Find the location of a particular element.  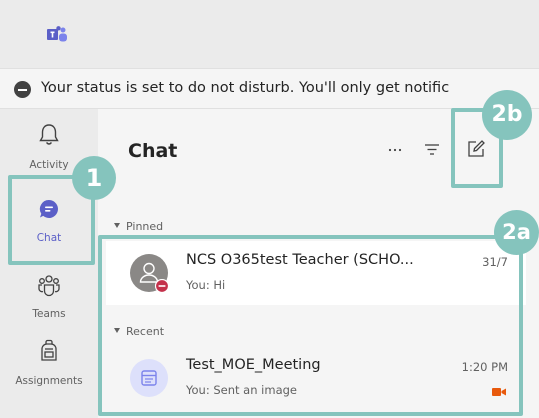

backpack-icon is located at coordinates (49, 350).